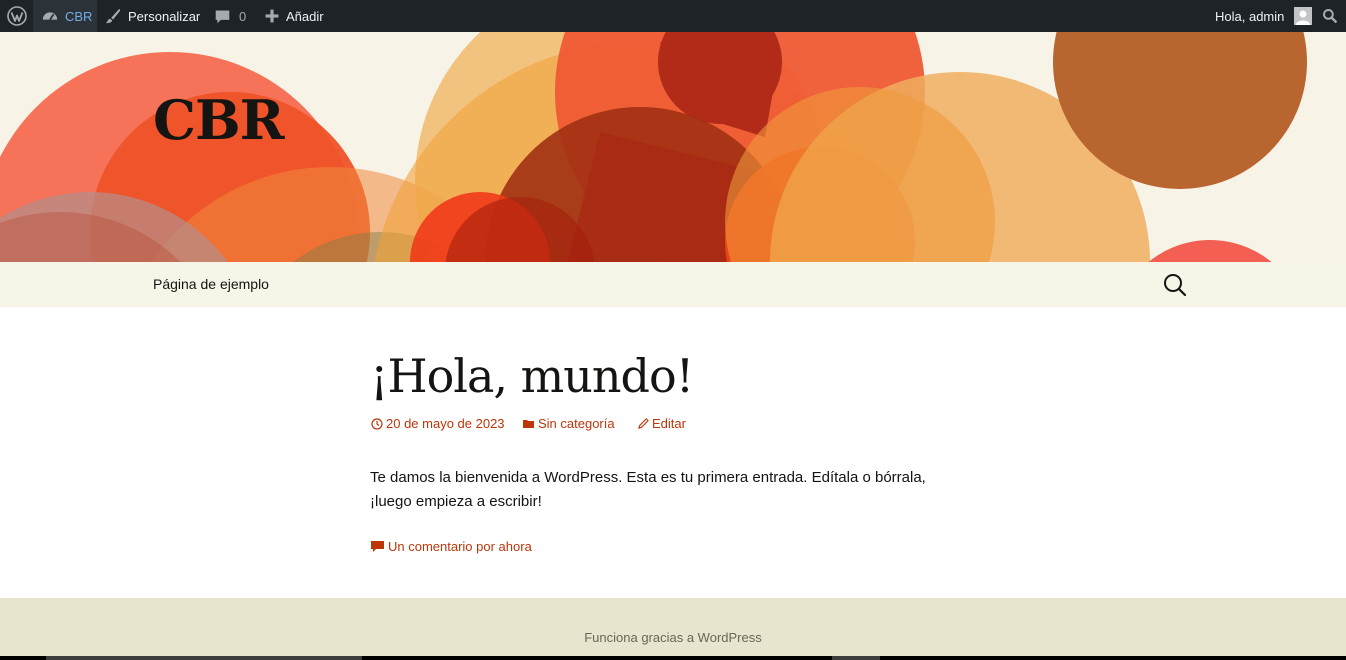 This screenshot has width=1346, height=660. I want to click on wordpress-menu, so click(16, 16).